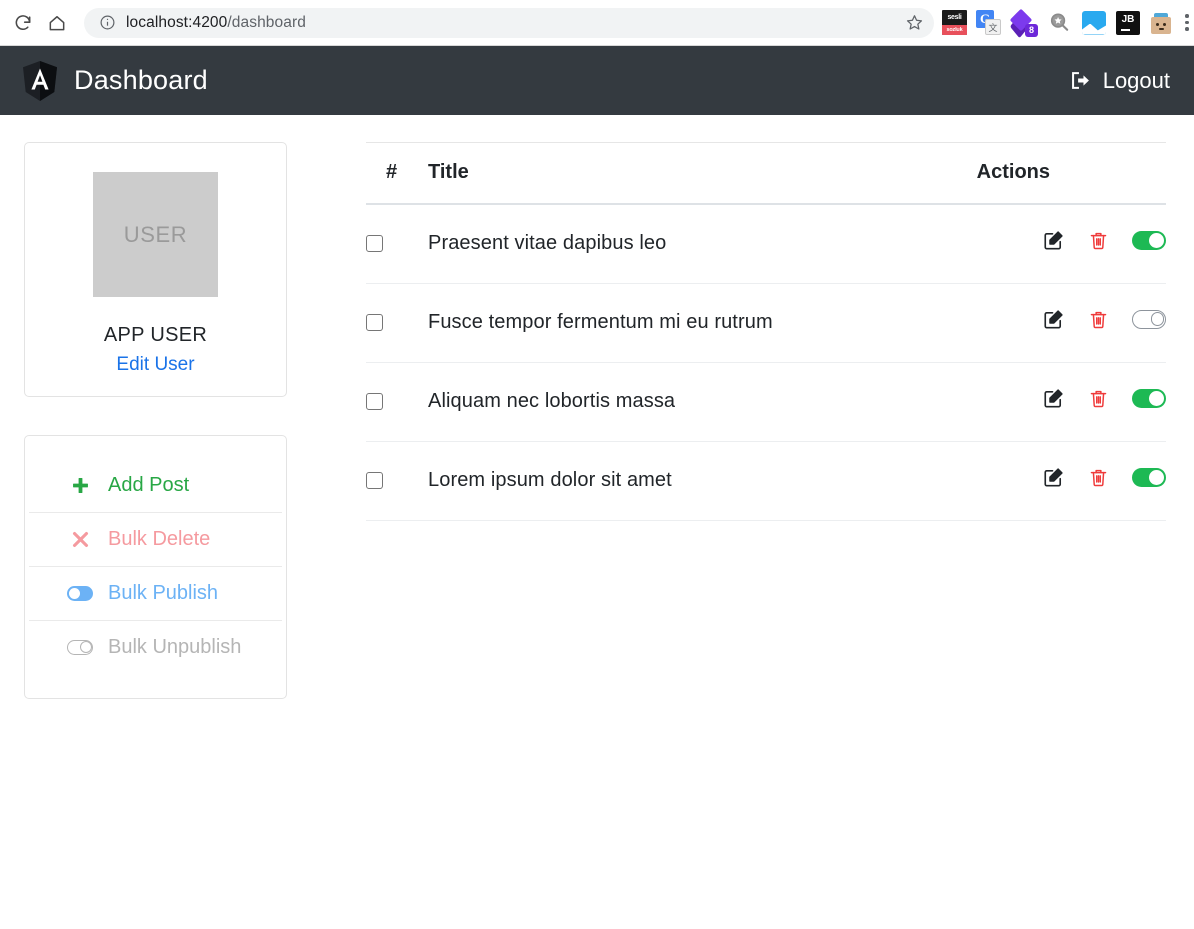 This screenshot has height=929, width=1194. I want to click on robot-box-extension, so click(1161, 23).